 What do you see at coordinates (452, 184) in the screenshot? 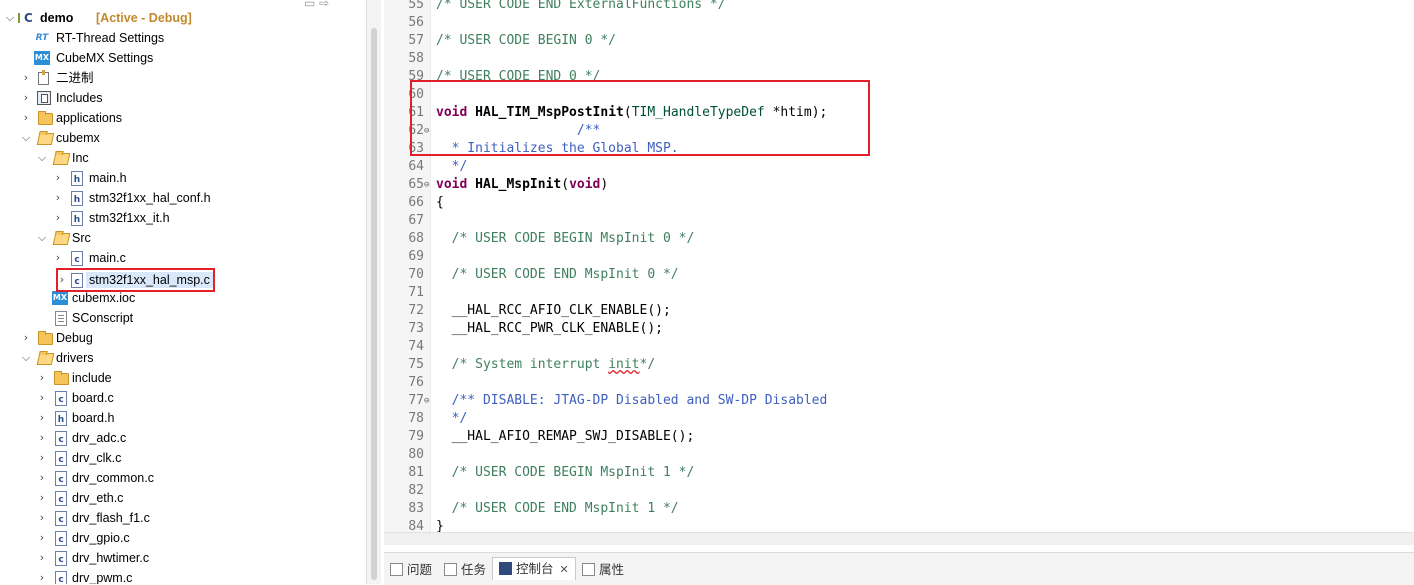
I see `code-keyword: void` at bounding box center [452, 184].